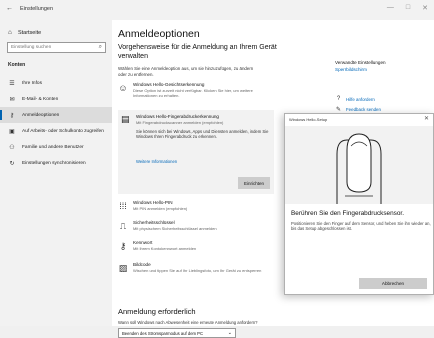 This screenshot has width=434, height=338. What do you see at coordinates (338, 109) in the screenshot?
I see `feedback-icon: ✎` at bounding box center [338, 109].